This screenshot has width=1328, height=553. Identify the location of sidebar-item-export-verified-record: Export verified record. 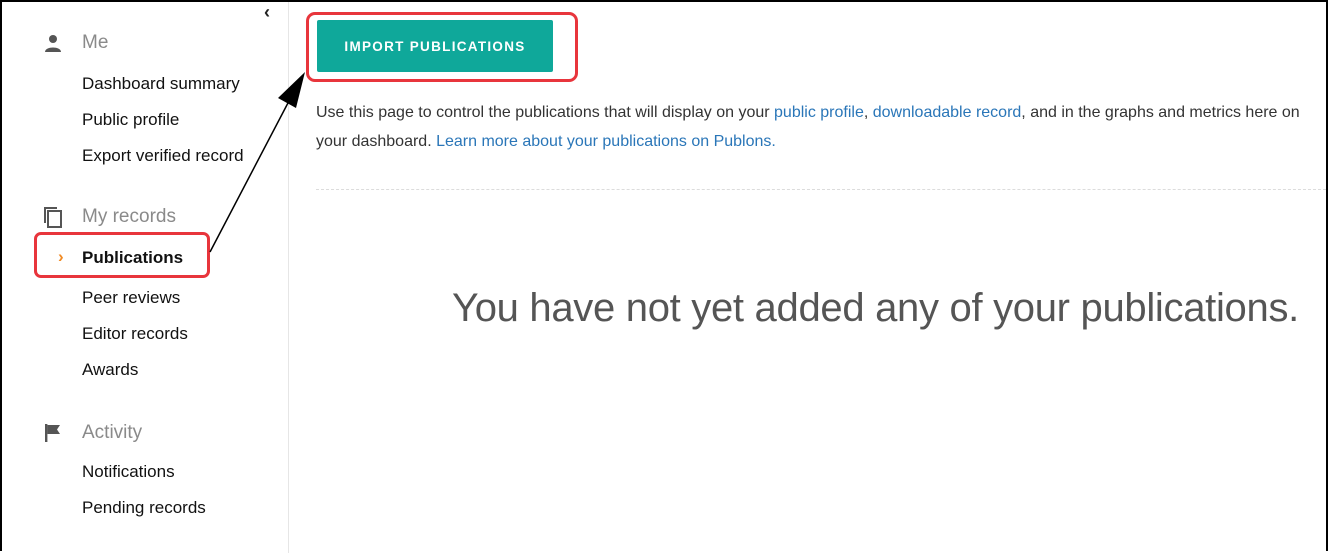
(163, 156).